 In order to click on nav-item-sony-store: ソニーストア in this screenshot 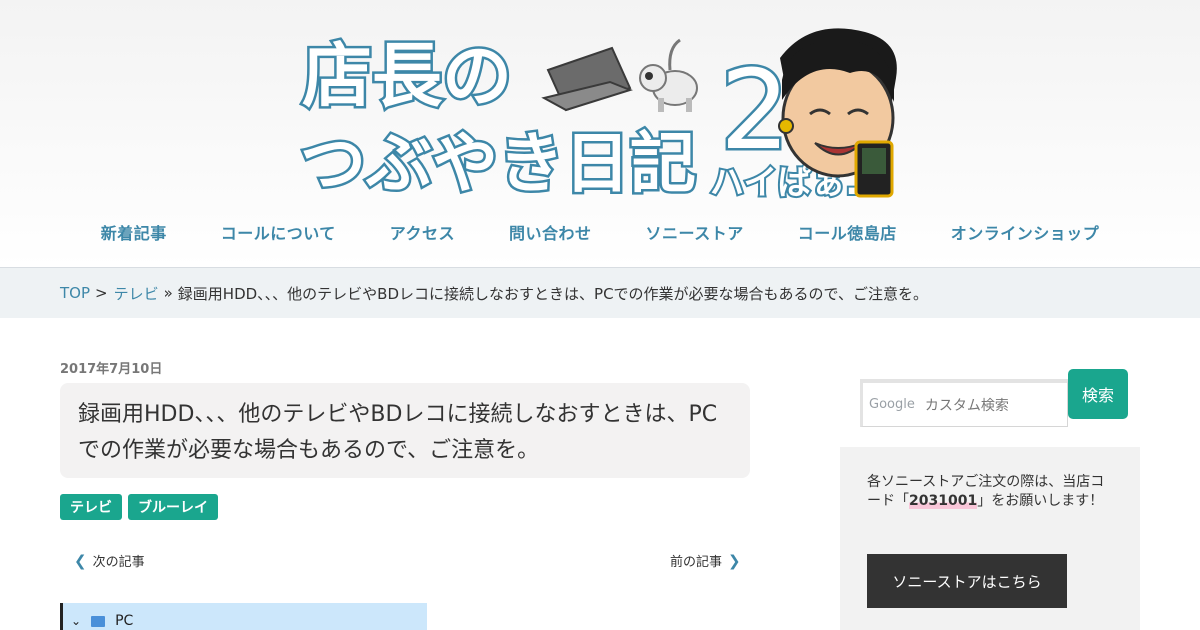, I will do `click(695, 232)`.